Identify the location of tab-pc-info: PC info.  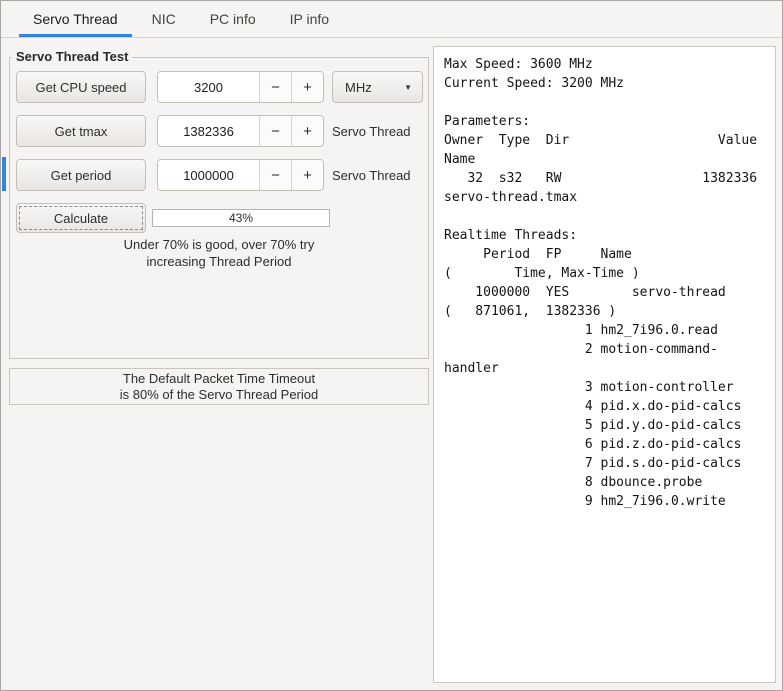
(233, 19).